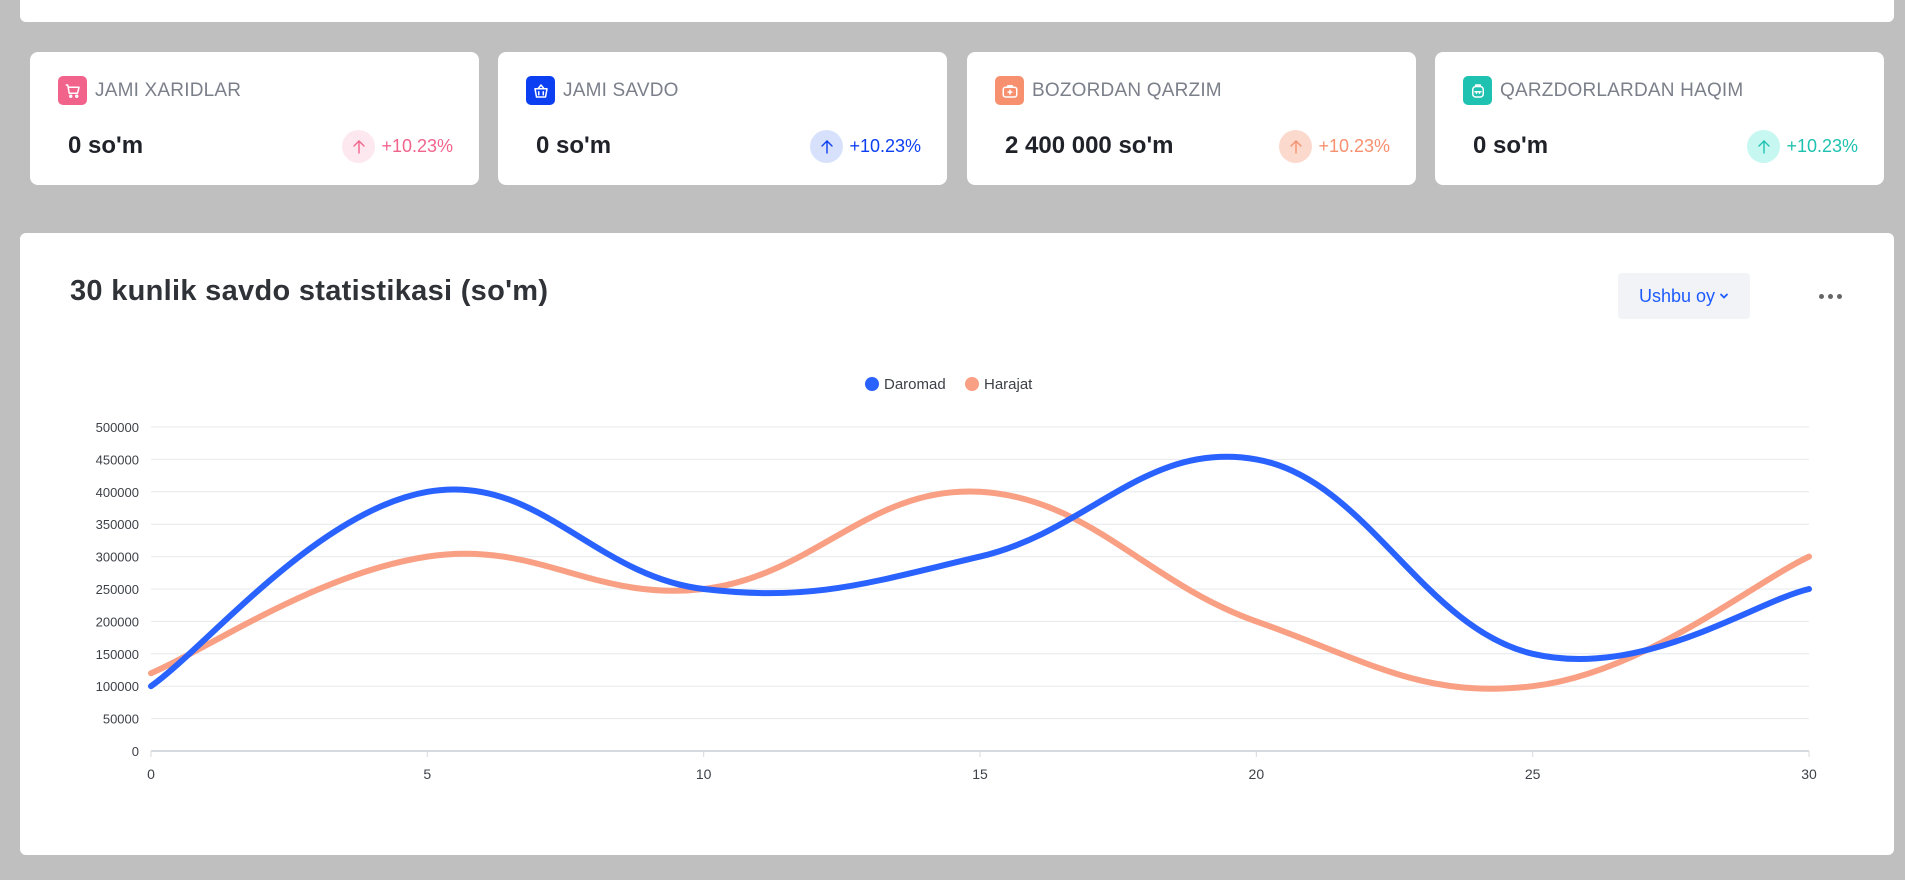 The image size is (1905, 880). I want to click on stat-card-sales: JAMI SAVDO 0 so'm +10.23%, so click(722, 118).